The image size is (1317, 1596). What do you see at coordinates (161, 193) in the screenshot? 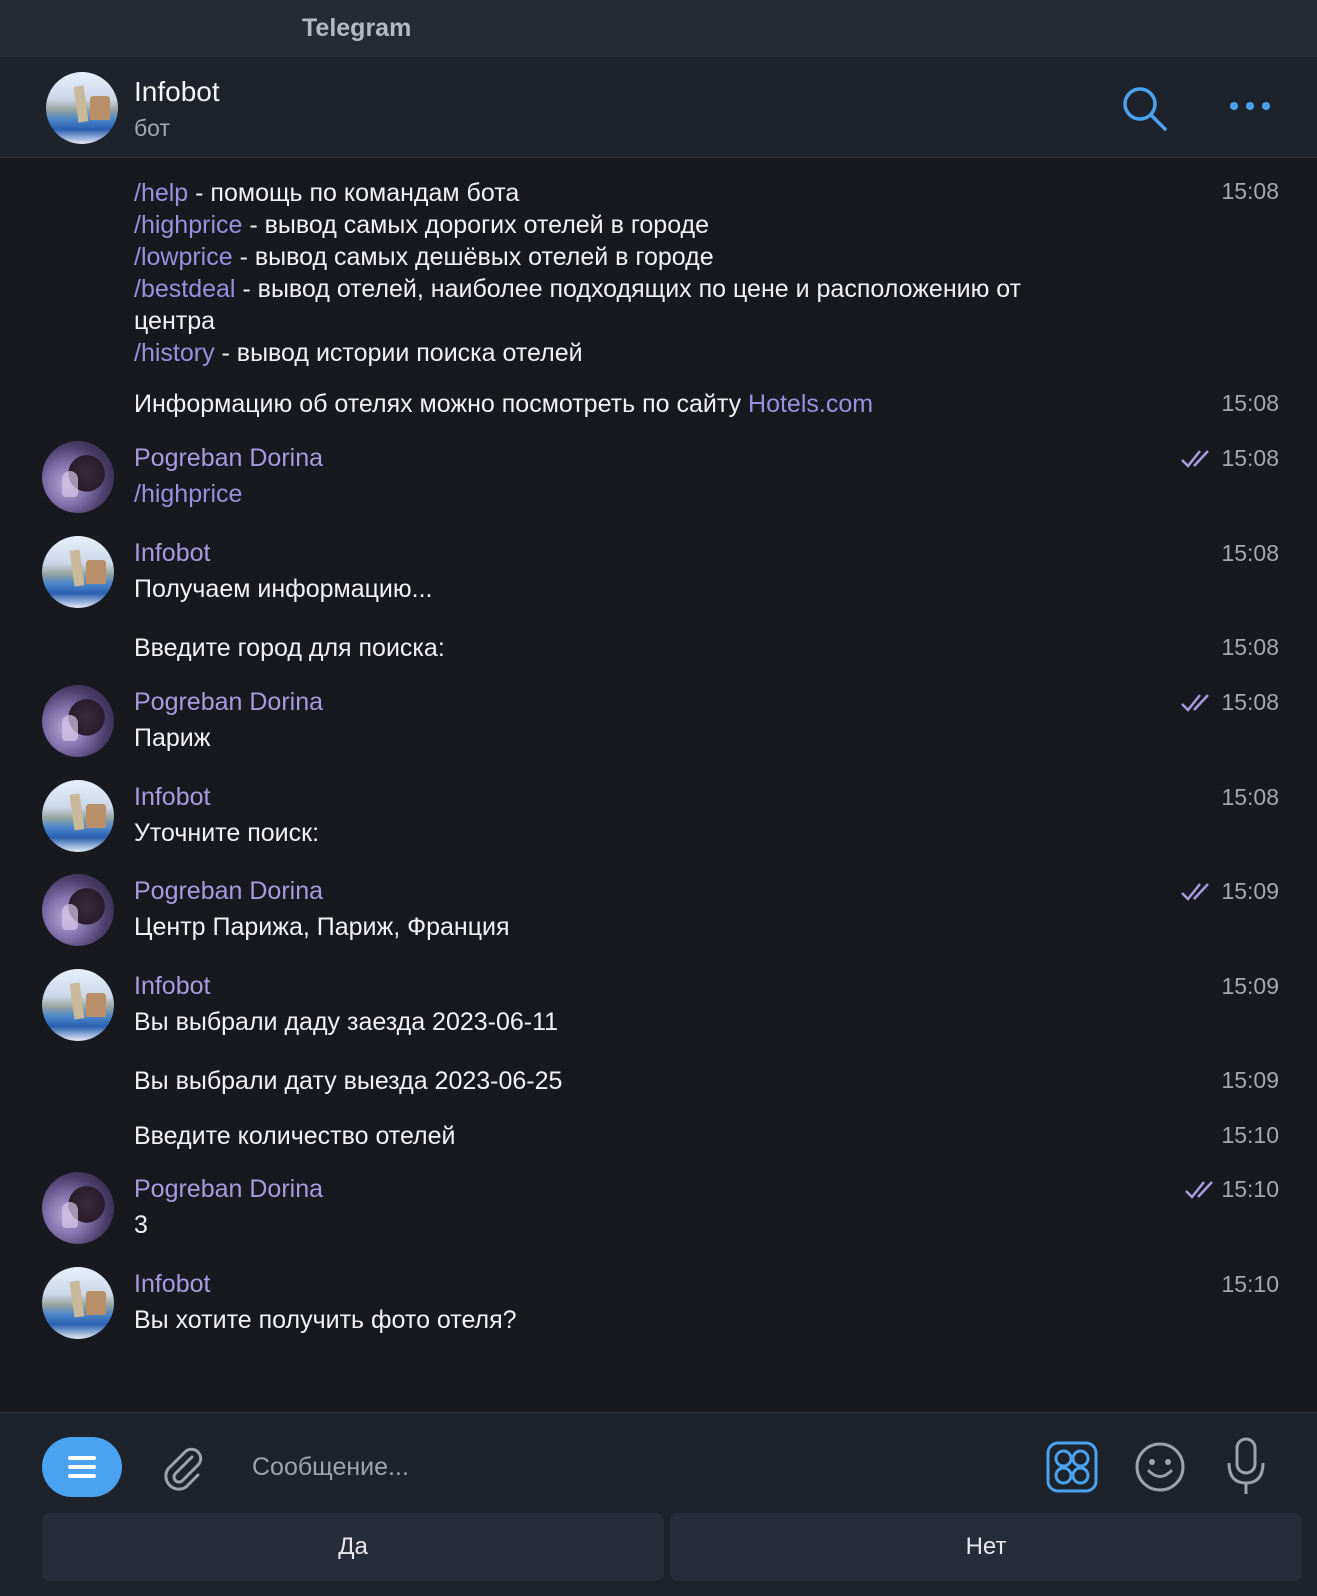
I see `command-link: /help` at bounding box center [161, 193].